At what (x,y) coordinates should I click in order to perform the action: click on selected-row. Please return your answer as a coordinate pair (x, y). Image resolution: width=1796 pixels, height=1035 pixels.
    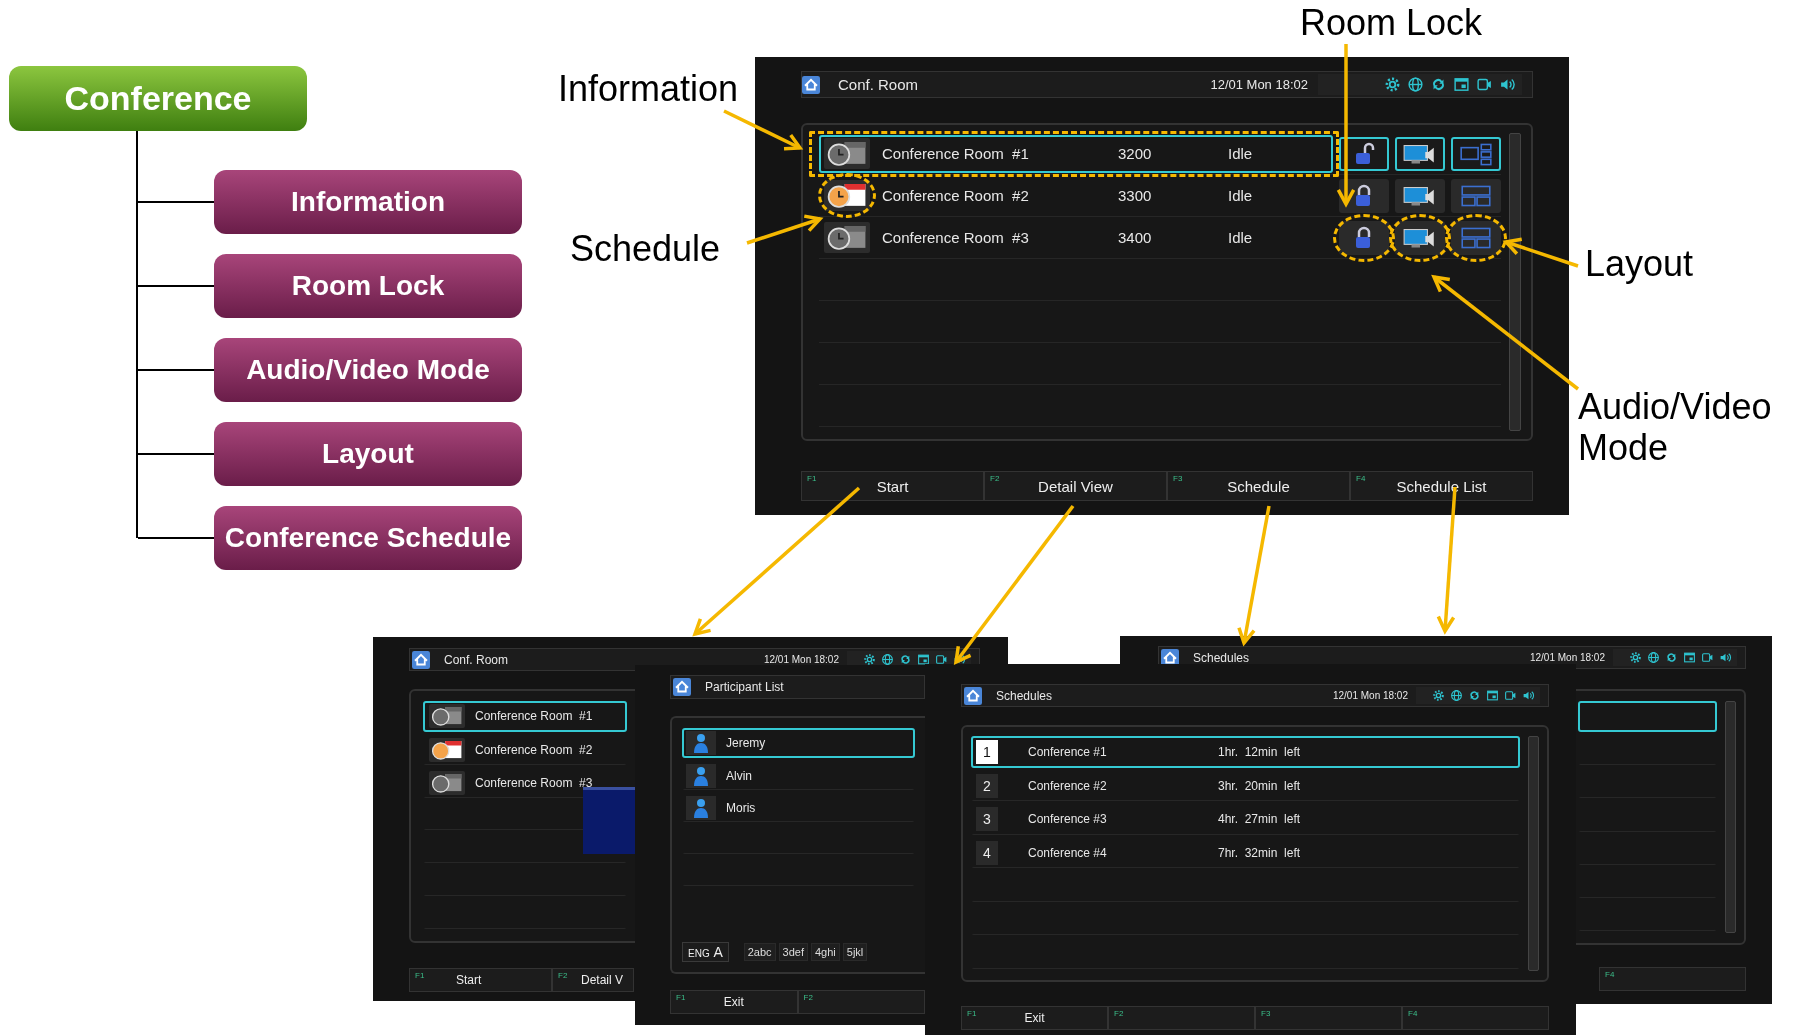
    Looking at the image, I should click on (1647, 717).